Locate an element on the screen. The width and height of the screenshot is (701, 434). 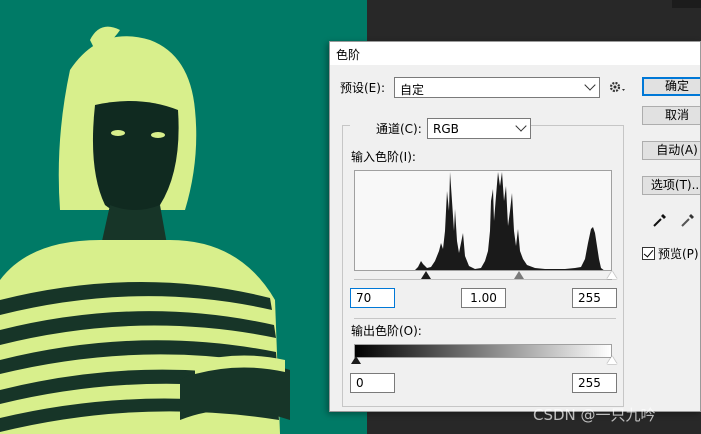
gray-eyedropper-icon is located at coordinates (688, 220).